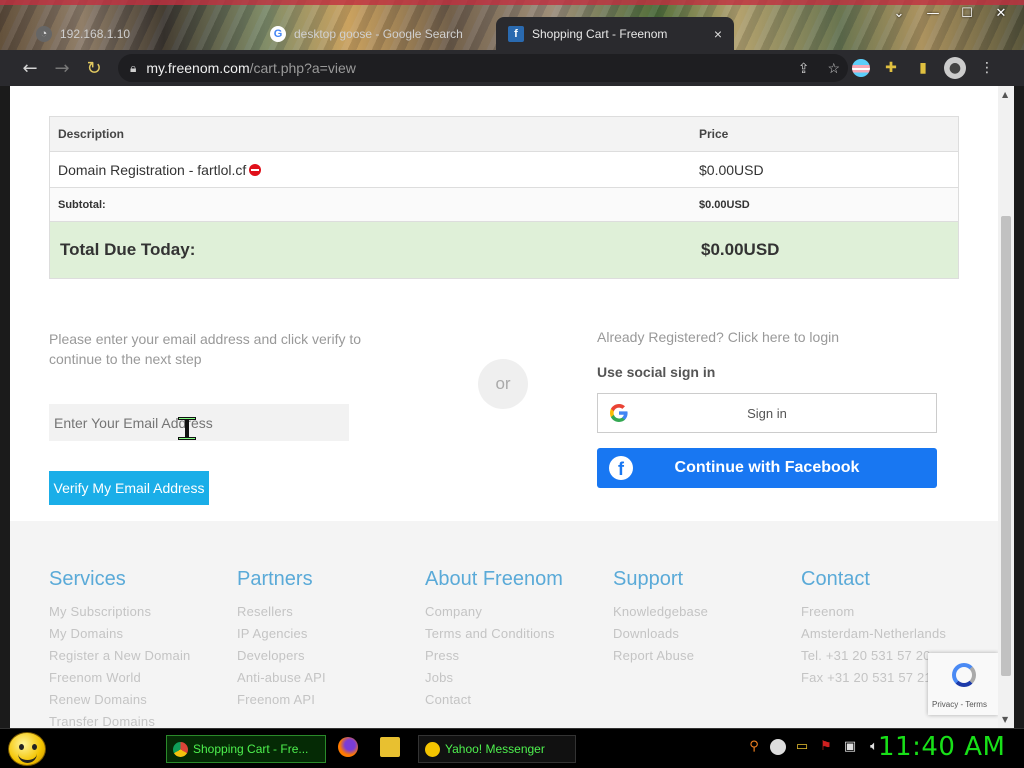 This screenshot has width=1024, height=768. I want to click on page-scrollbar: ▲ ▼, so click(1006, 407).